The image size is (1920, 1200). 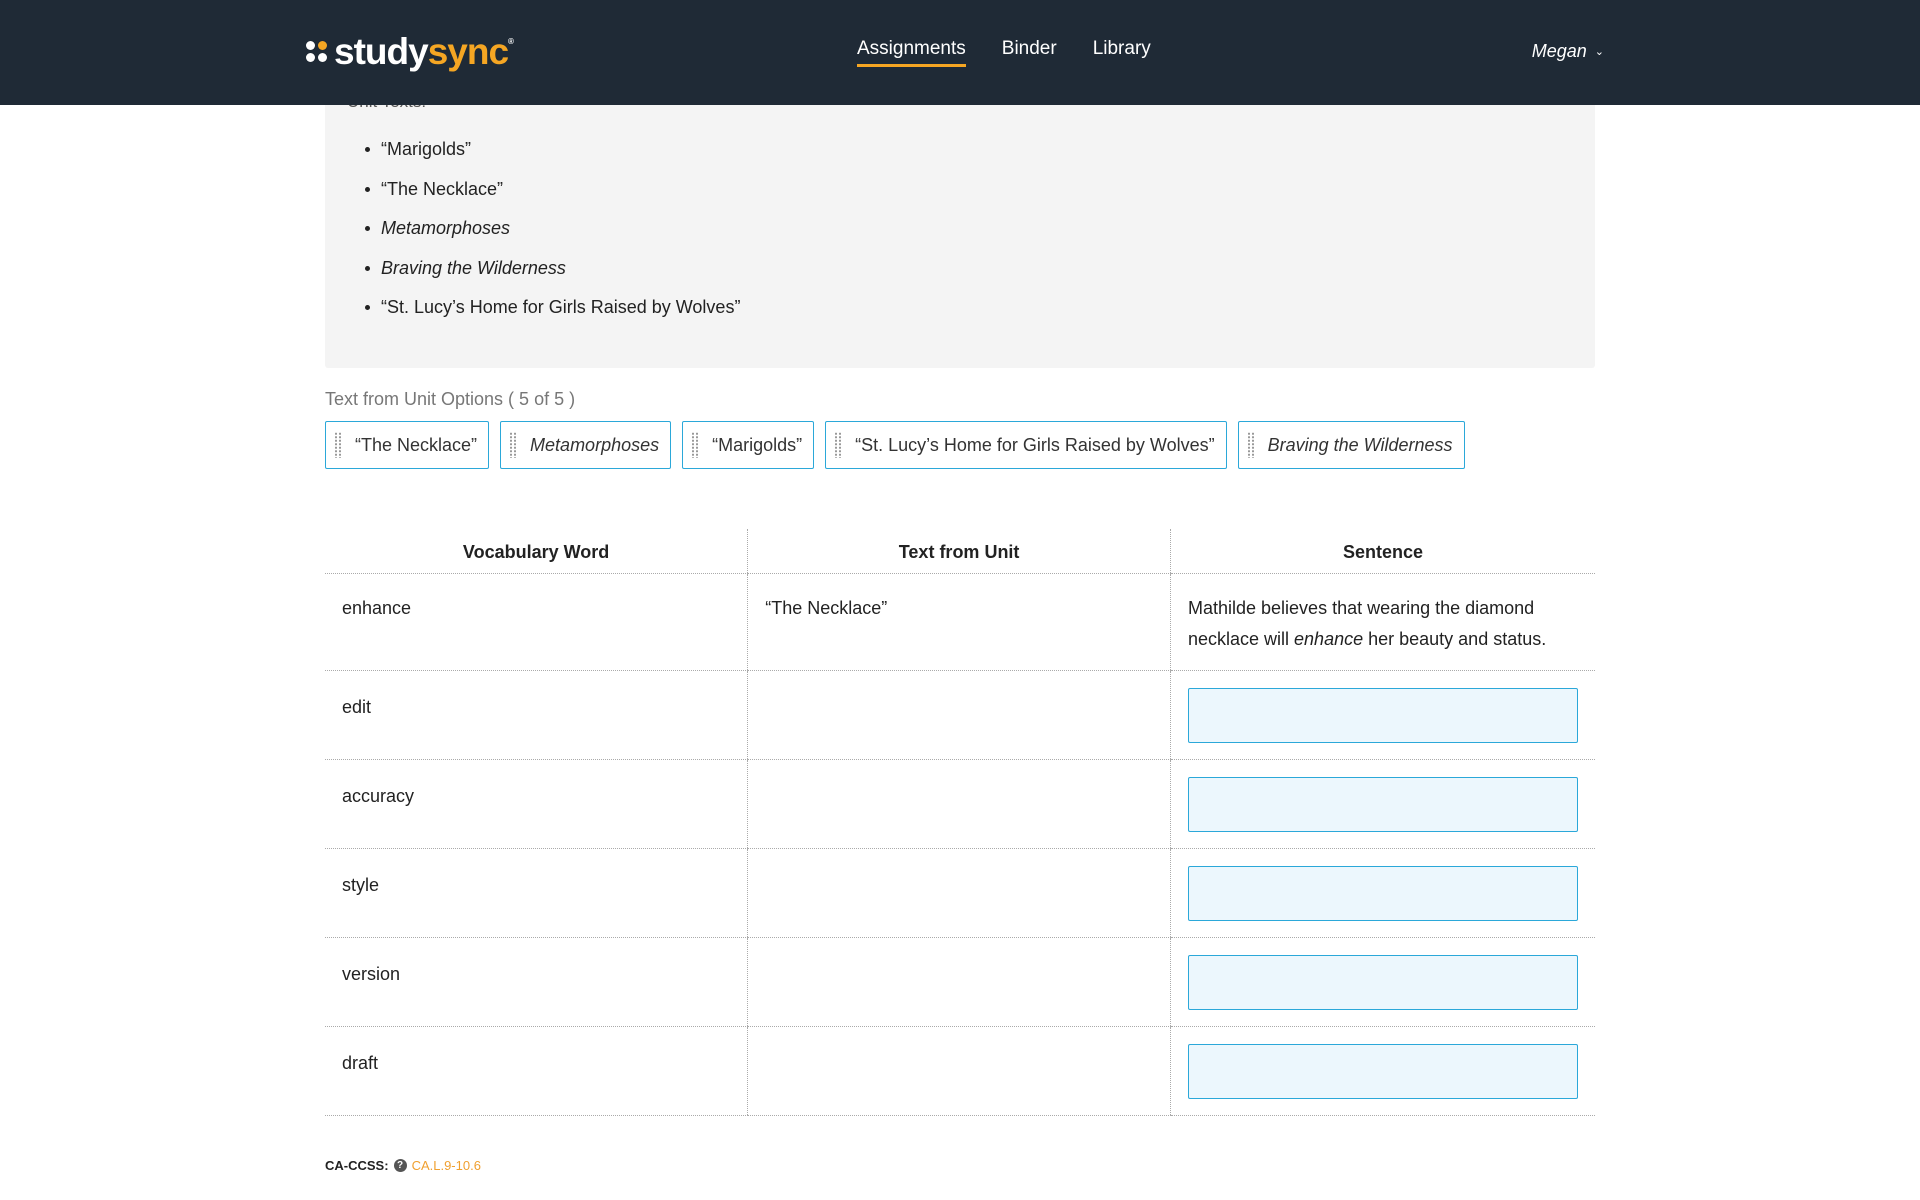 I want to click on text-options-label: Text from Unit Options ( 5 of 5 ), so click(x=450, y=399).